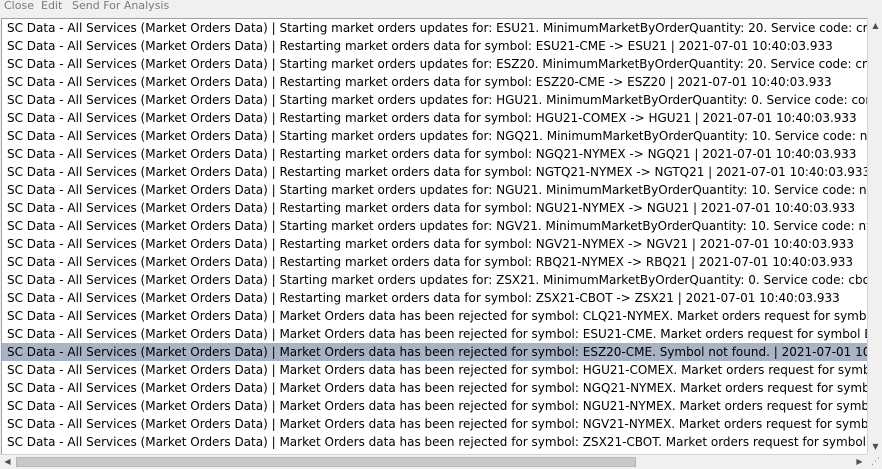  What do you see at coordinates (7, 462) in the screenshot?
I see `scroll-left-icon: ◀` at bounding box center [7, 462].